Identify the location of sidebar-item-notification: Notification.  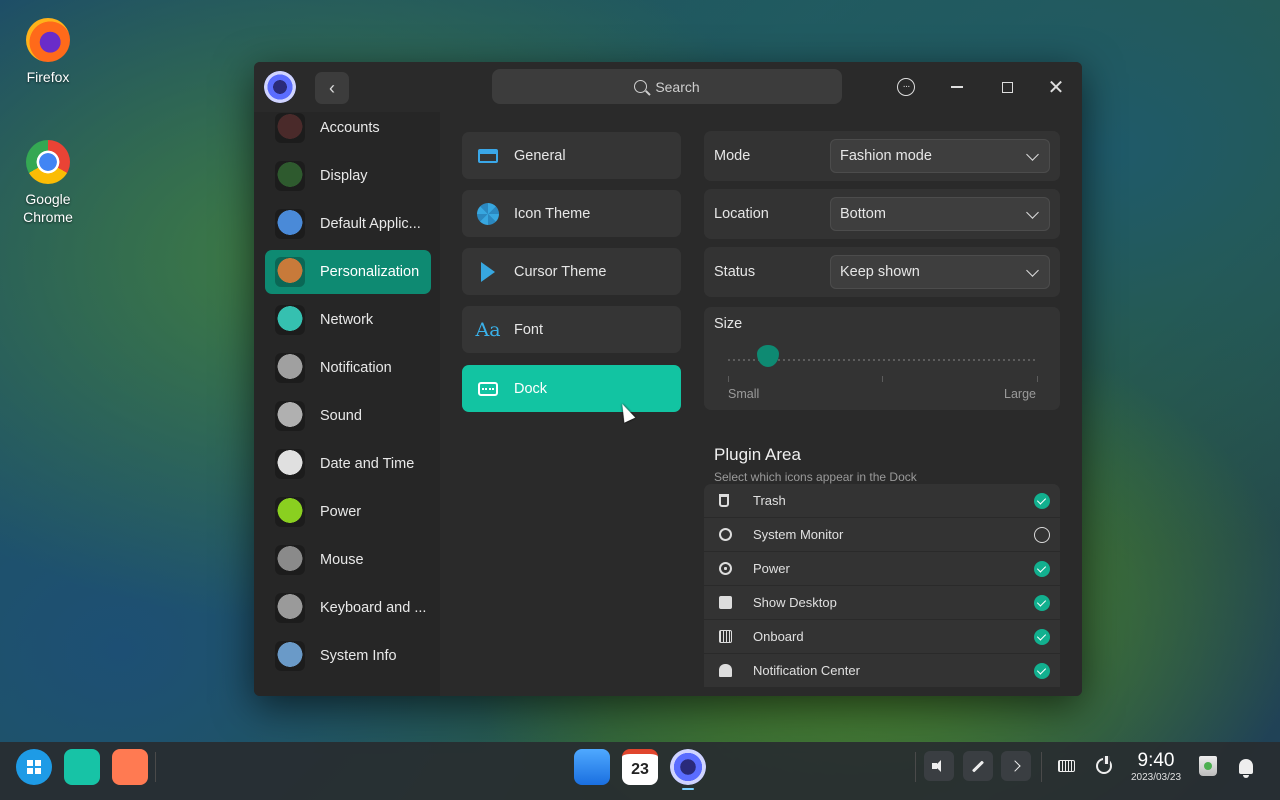
(348, 368).